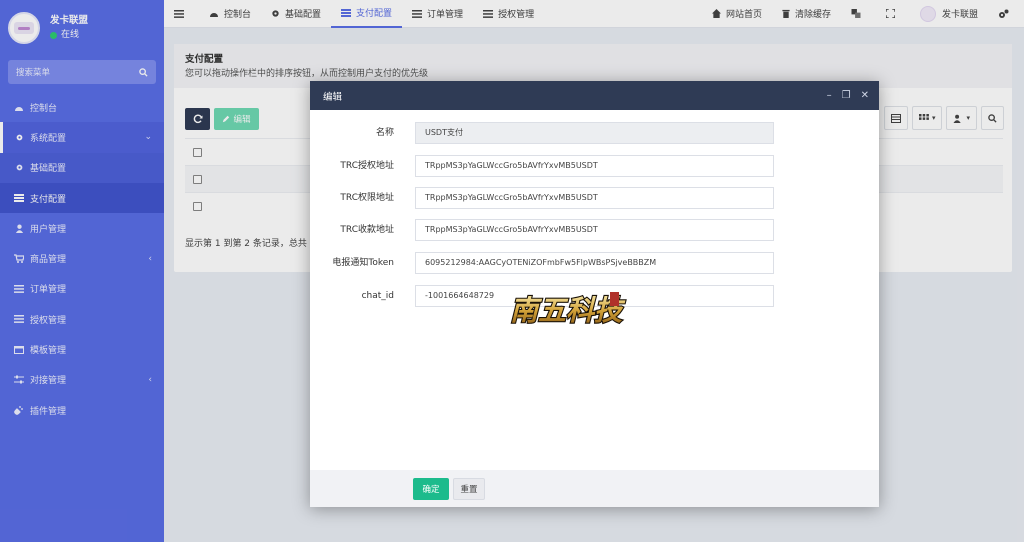  Describe the element at coordinates (363, 263) in the screenshot. I see `field-label: 电报通知Token` at that location.